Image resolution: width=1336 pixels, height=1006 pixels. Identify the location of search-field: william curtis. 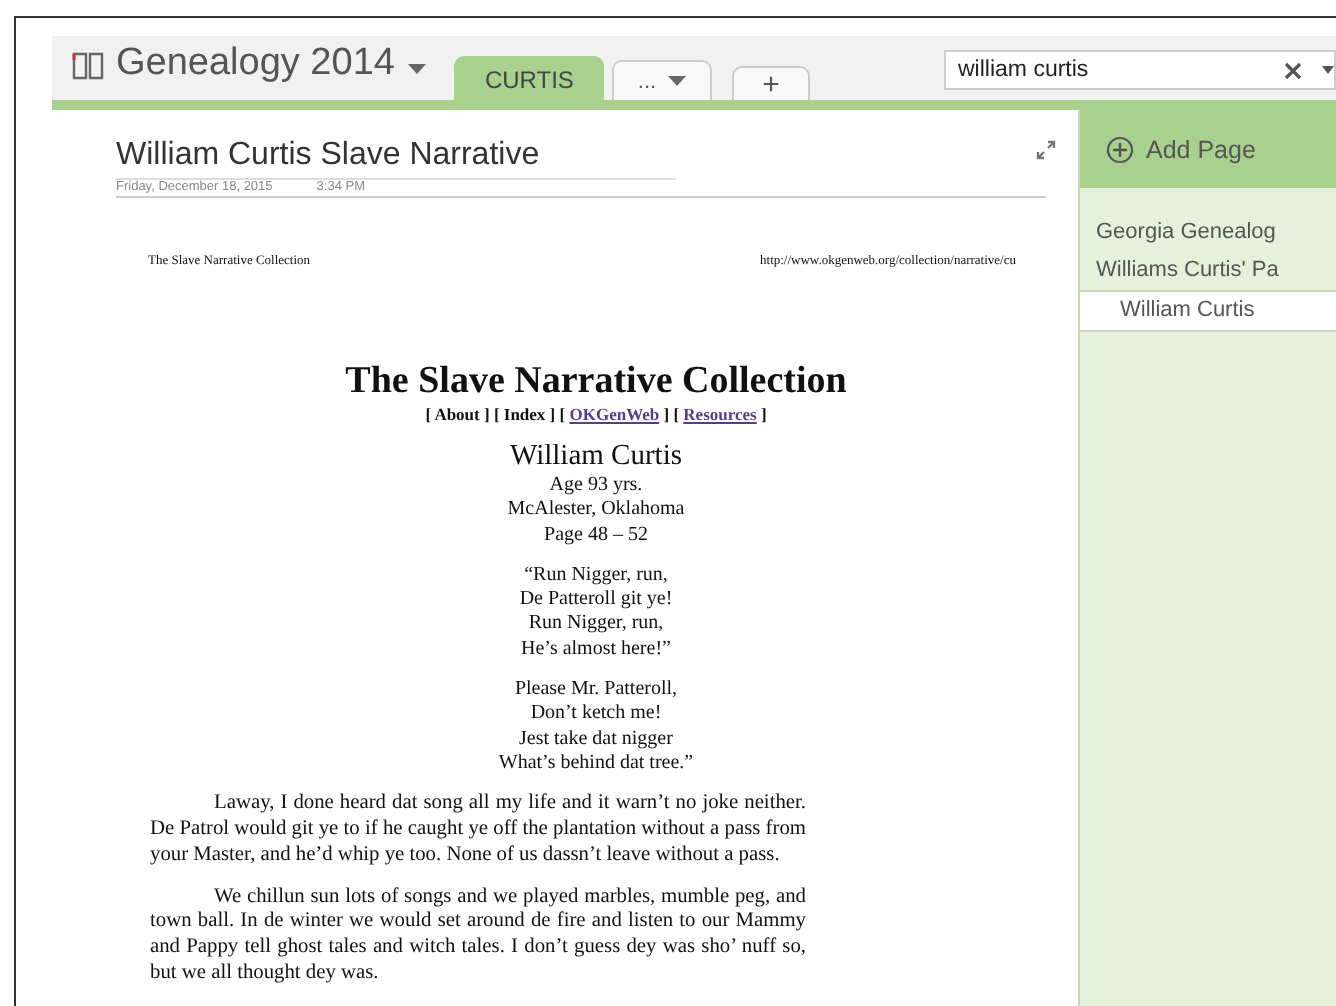
(1140, 70).